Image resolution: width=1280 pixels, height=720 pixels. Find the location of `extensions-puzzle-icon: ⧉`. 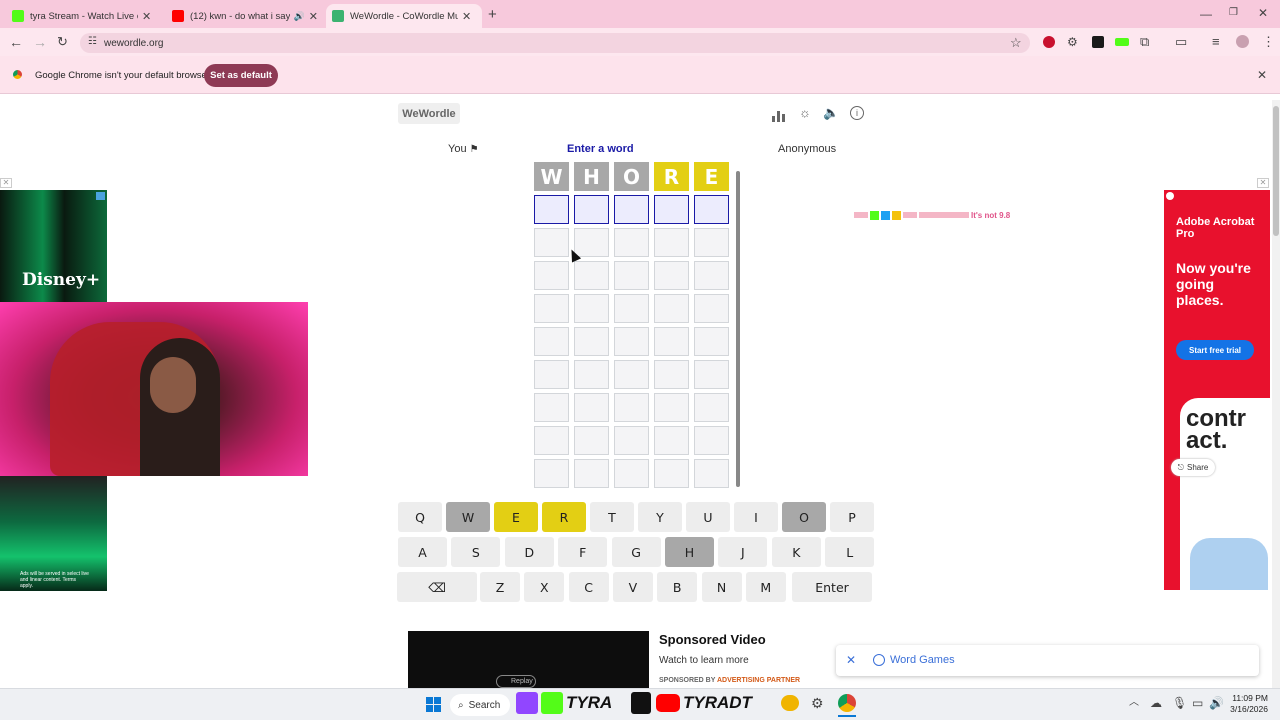

extensions-puzzle-icon: ⧉ is located at coordinates (1144, 41).